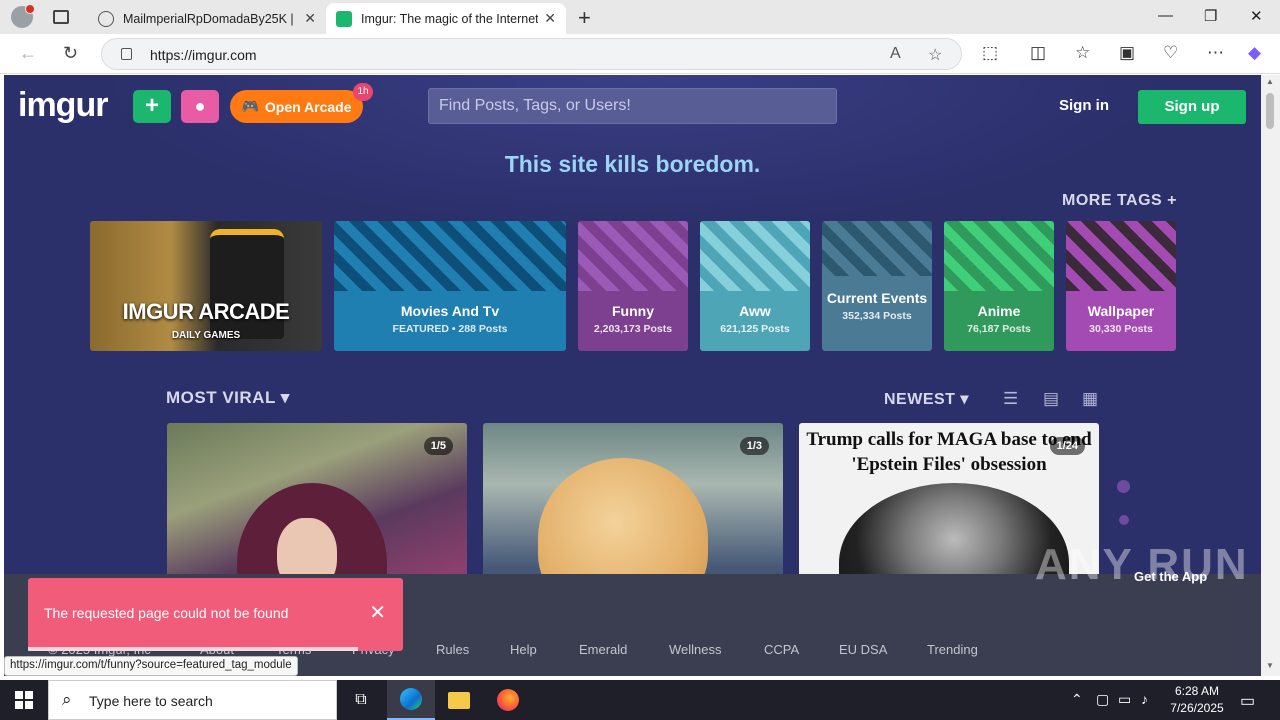  What do you see at coordinates (754, 446) in the screenshot?
I see `image-count-badge: 1/3` at bounding box center [754, 446].